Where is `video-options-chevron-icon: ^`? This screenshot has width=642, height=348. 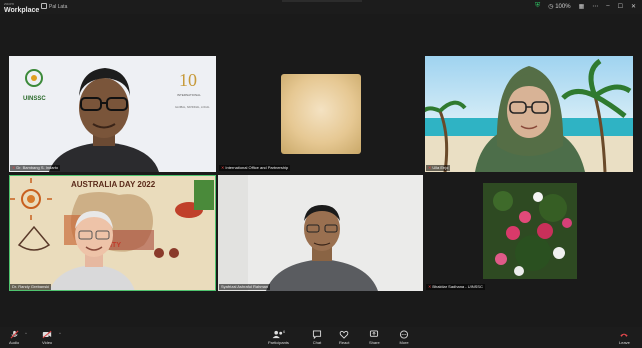
video-options-chevron-icon: ^ is located at coordinates (60, 333).